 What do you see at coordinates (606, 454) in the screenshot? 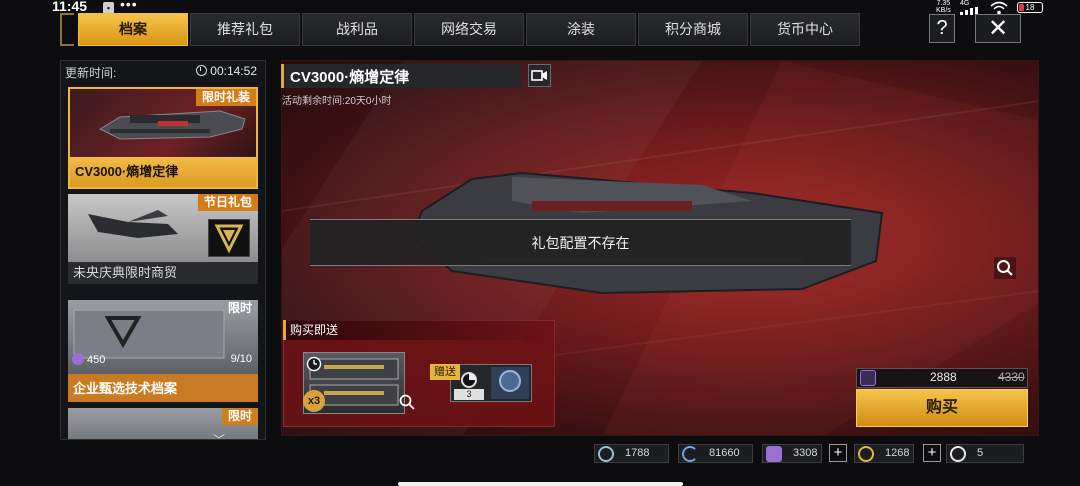
I see `gear-currency-icon` at bounding box center [606, 454].